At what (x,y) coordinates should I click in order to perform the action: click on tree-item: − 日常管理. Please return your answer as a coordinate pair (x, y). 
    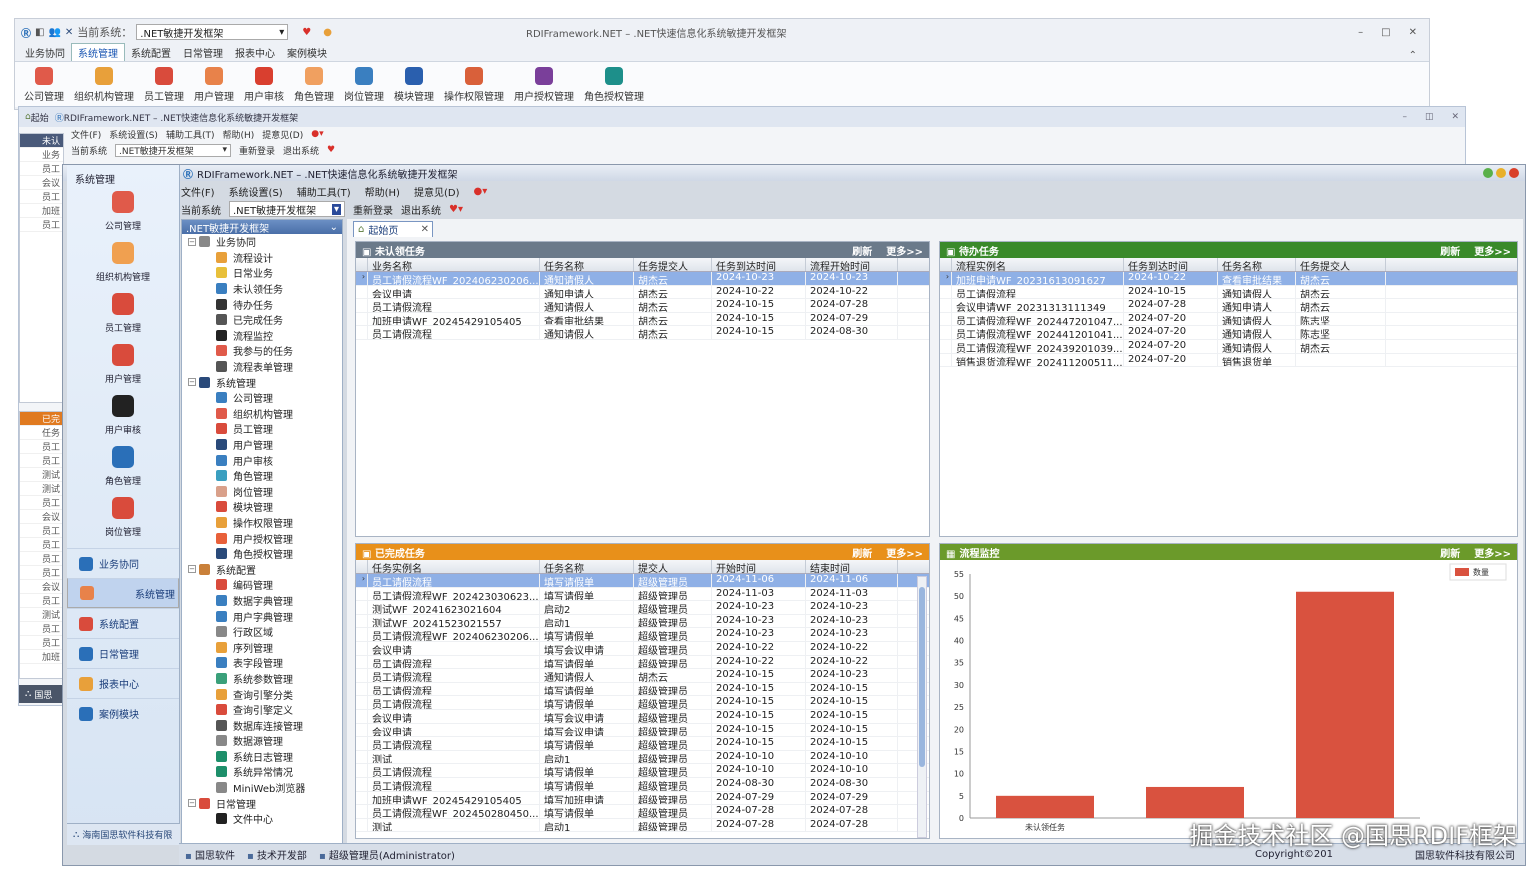
    Looking at the image, I should click on (262, 803).